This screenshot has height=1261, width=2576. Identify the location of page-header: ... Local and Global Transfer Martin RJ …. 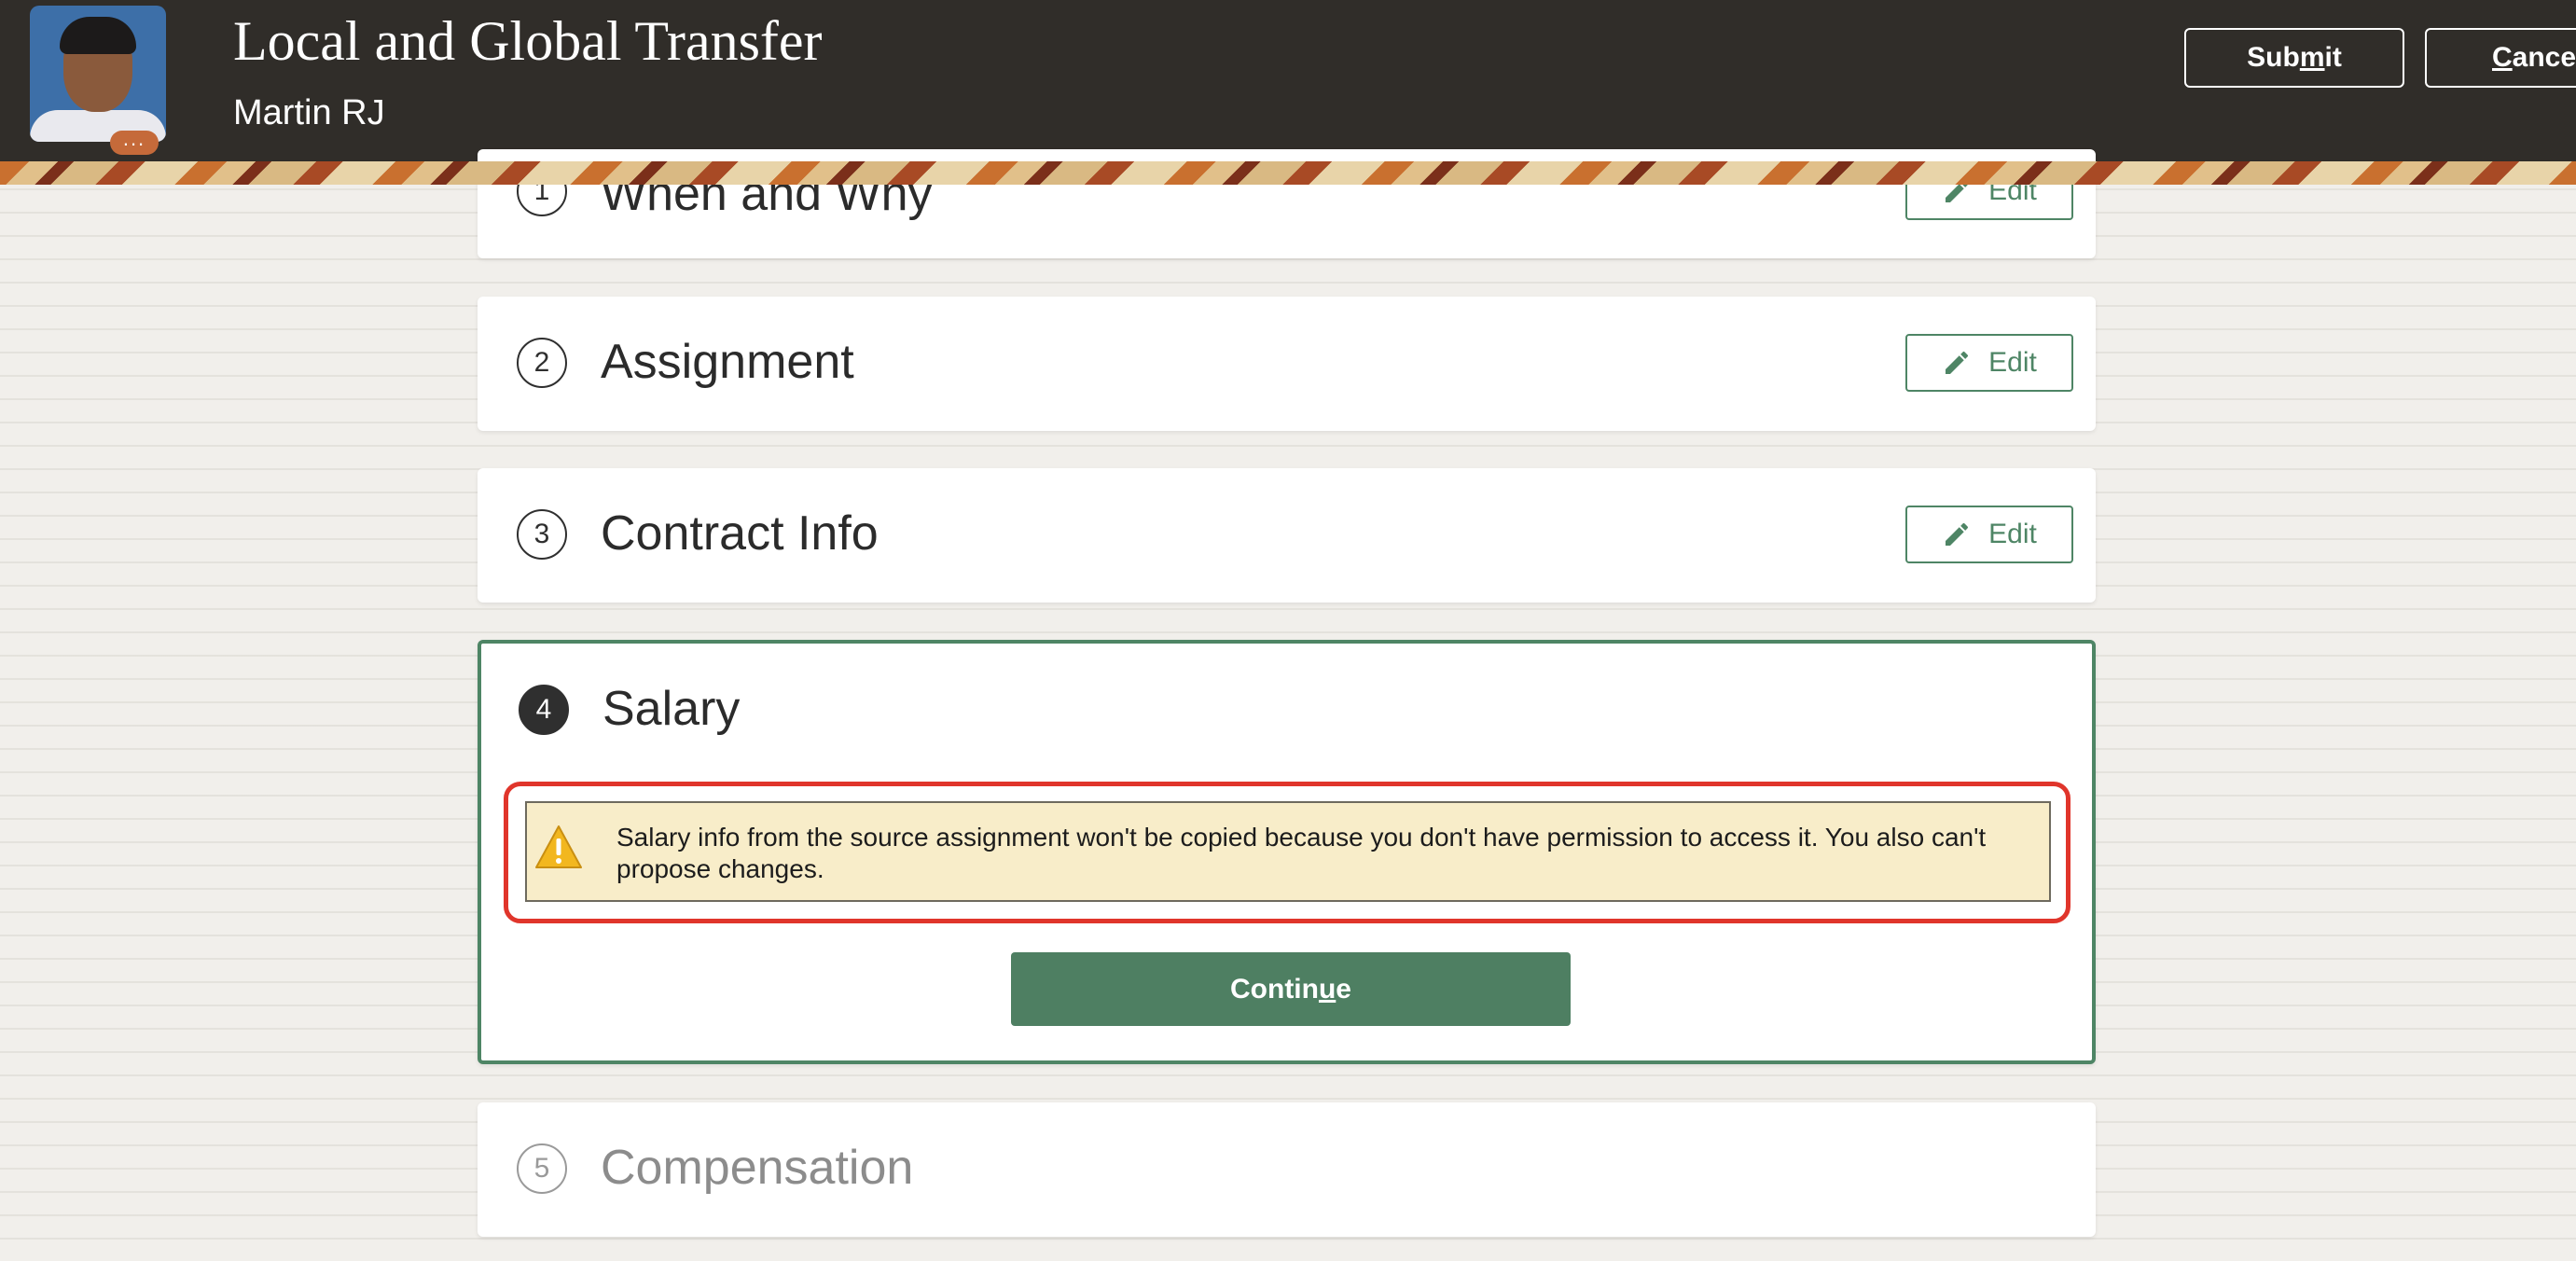
(1288, 80).